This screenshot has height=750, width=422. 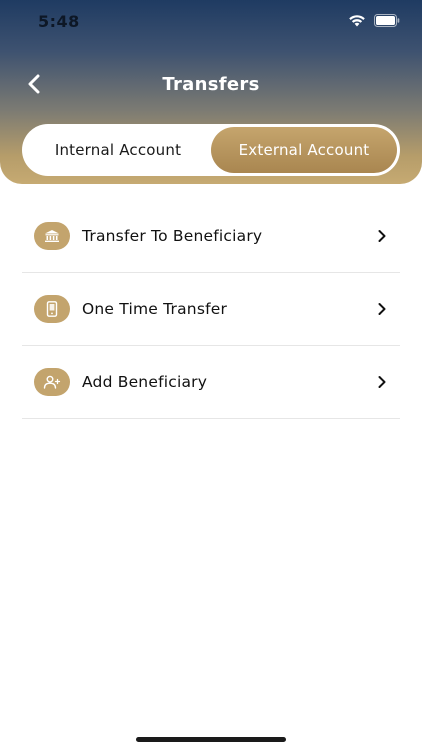 I want to click on menu-item-transfer-to-beneficiary: Transfer To Beneficiary, so click(x=211, y=236).